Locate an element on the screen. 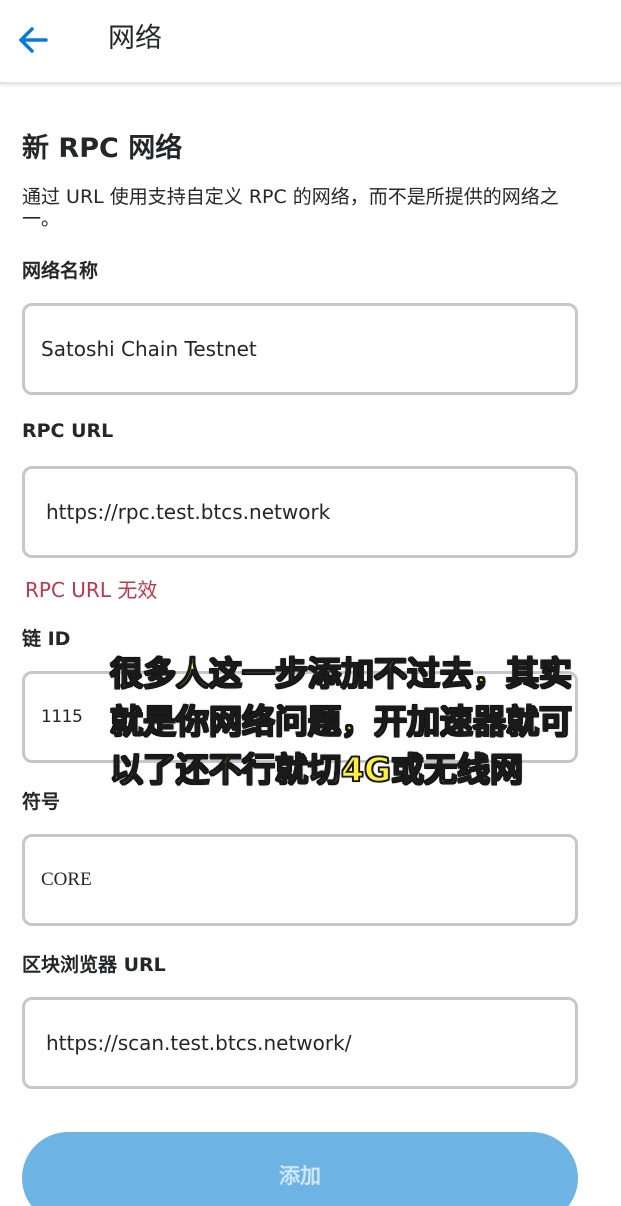 Image resolution: width=621 pixels, height=1206 pixels. symbol-input is located at coordinates (300, 880).